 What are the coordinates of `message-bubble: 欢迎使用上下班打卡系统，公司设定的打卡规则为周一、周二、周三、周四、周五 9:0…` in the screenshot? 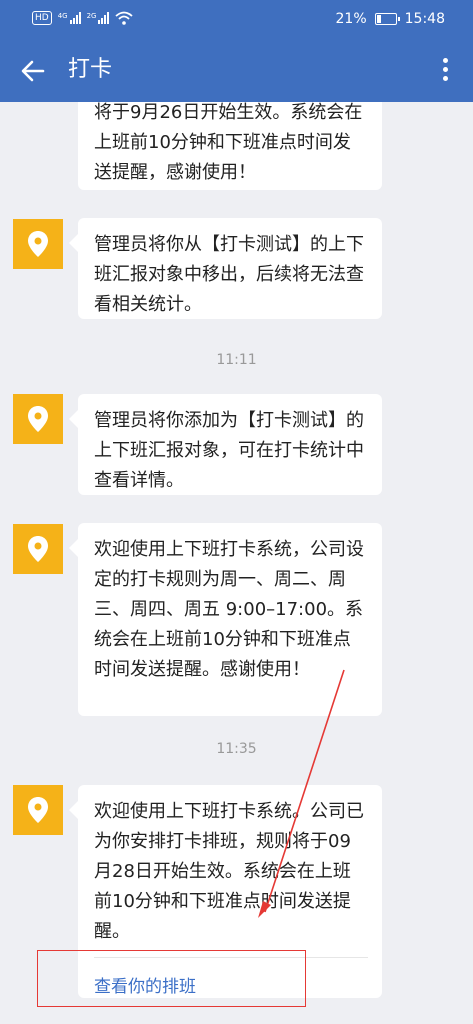 It's located at (225, 619).